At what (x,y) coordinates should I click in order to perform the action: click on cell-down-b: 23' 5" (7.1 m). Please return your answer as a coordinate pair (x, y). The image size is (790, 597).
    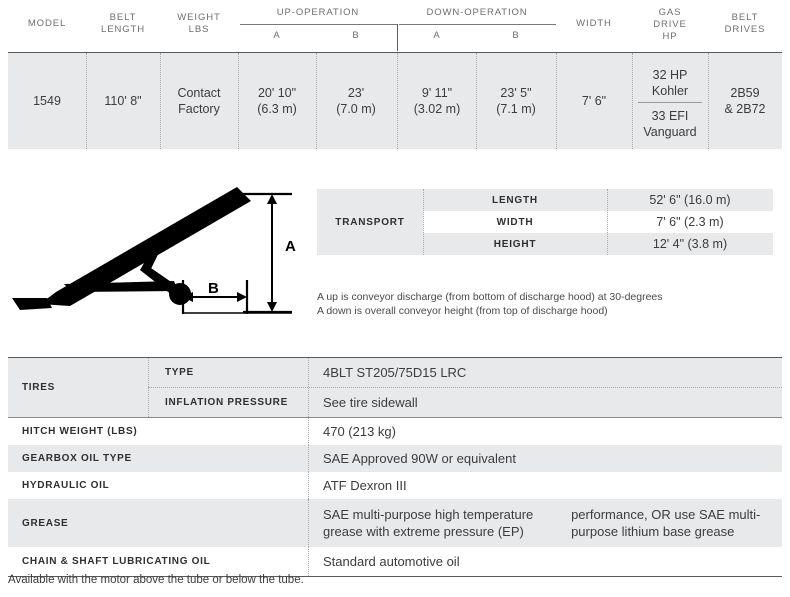
    Looking at the image, I should click on (516, 101).